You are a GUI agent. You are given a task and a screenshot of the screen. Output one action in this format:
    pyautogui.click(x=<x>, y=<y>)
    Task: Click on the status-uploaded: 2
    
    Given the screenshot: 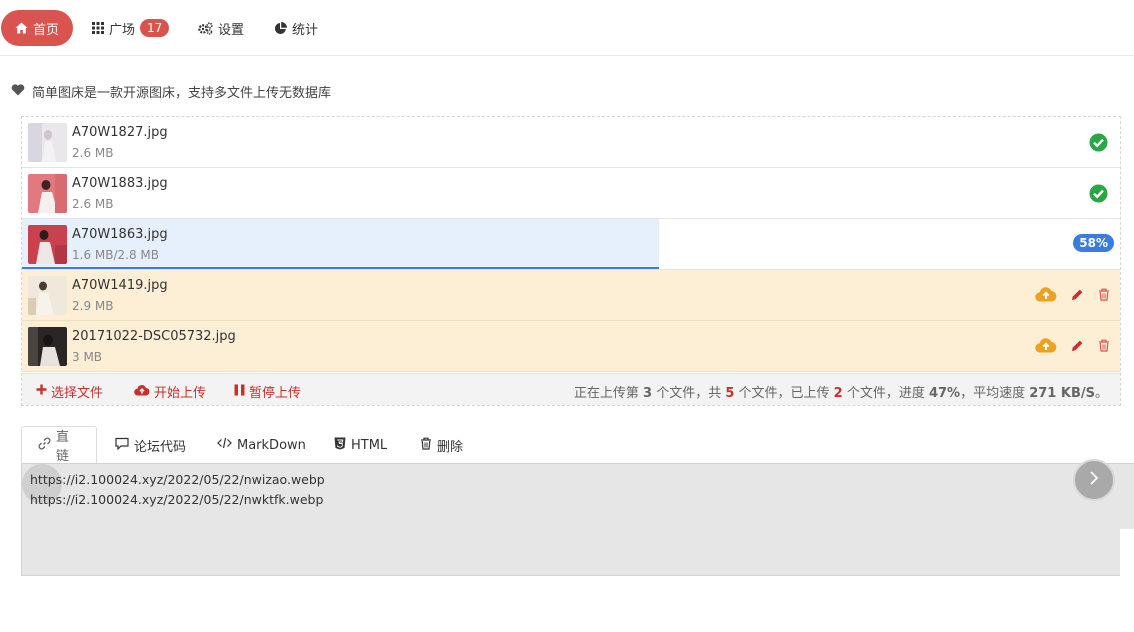 What is the action you would take?
    pyautogui.click(x=838, y=393)
    